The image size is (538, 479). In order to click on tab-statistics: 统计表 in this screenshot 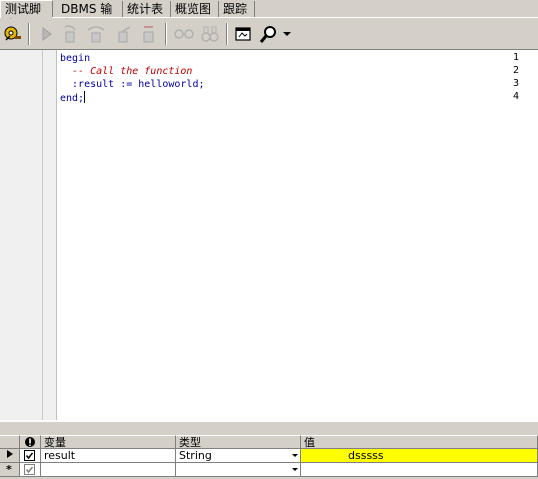, I will do `click(147, 9)`.